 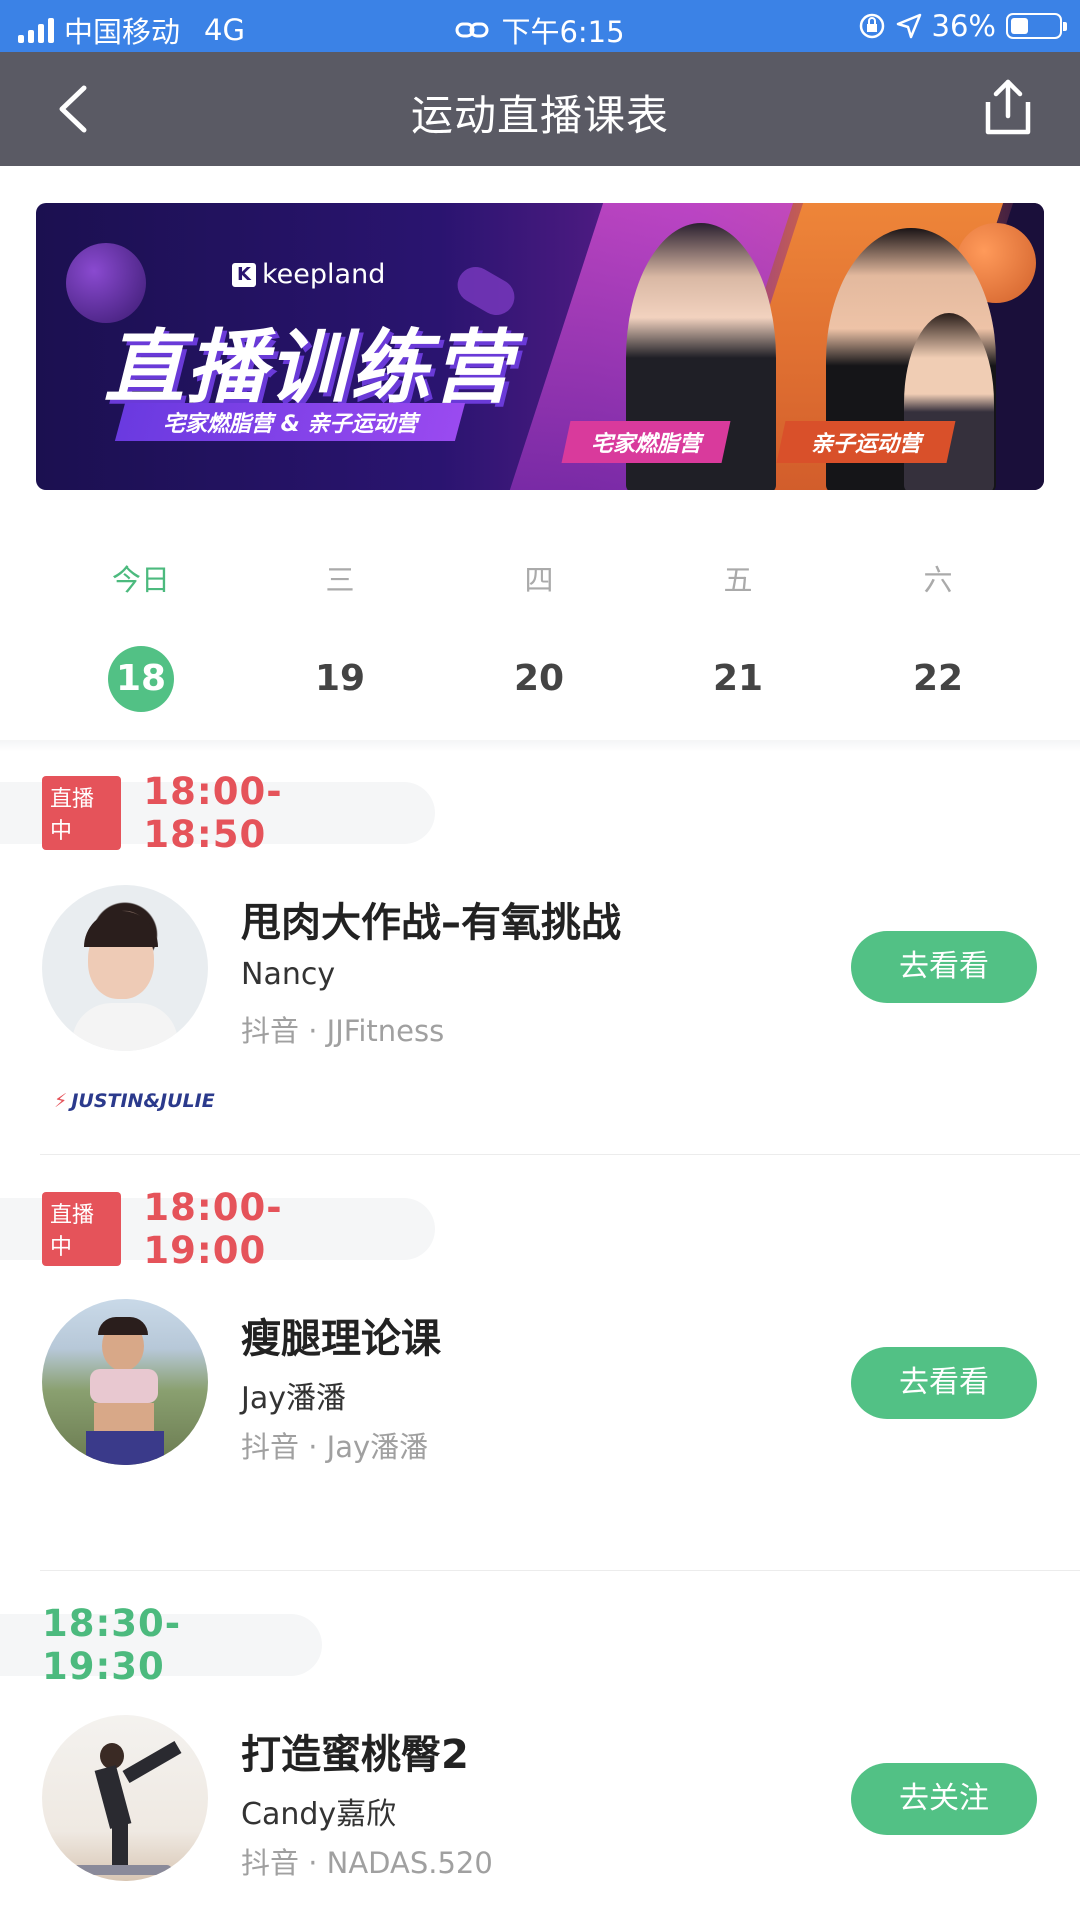 What do you see at coordinates (341, 1335) in the screenshot?
I see `session-title: 瘦腿理论课` at bounding box center [341, 1335].